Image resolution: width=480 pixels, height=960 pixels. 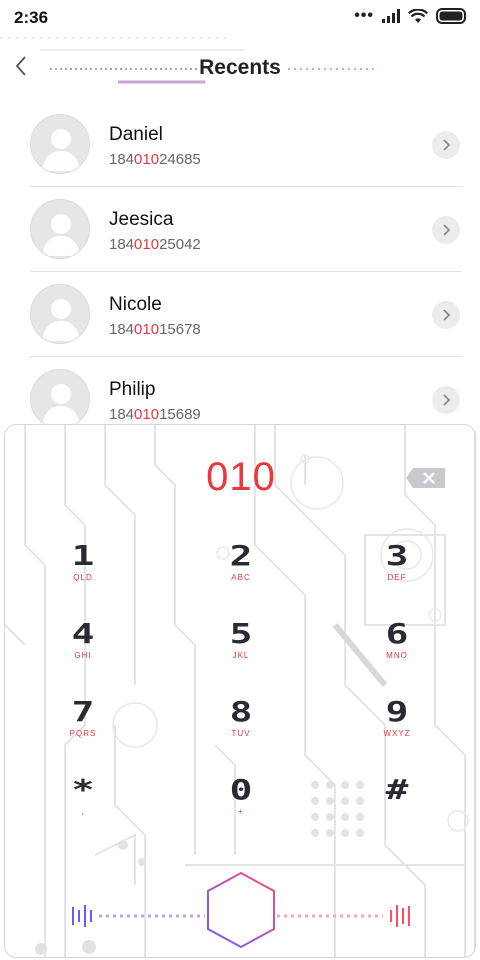 I want to click on voice-dial-button, so click(x=241, y=910).